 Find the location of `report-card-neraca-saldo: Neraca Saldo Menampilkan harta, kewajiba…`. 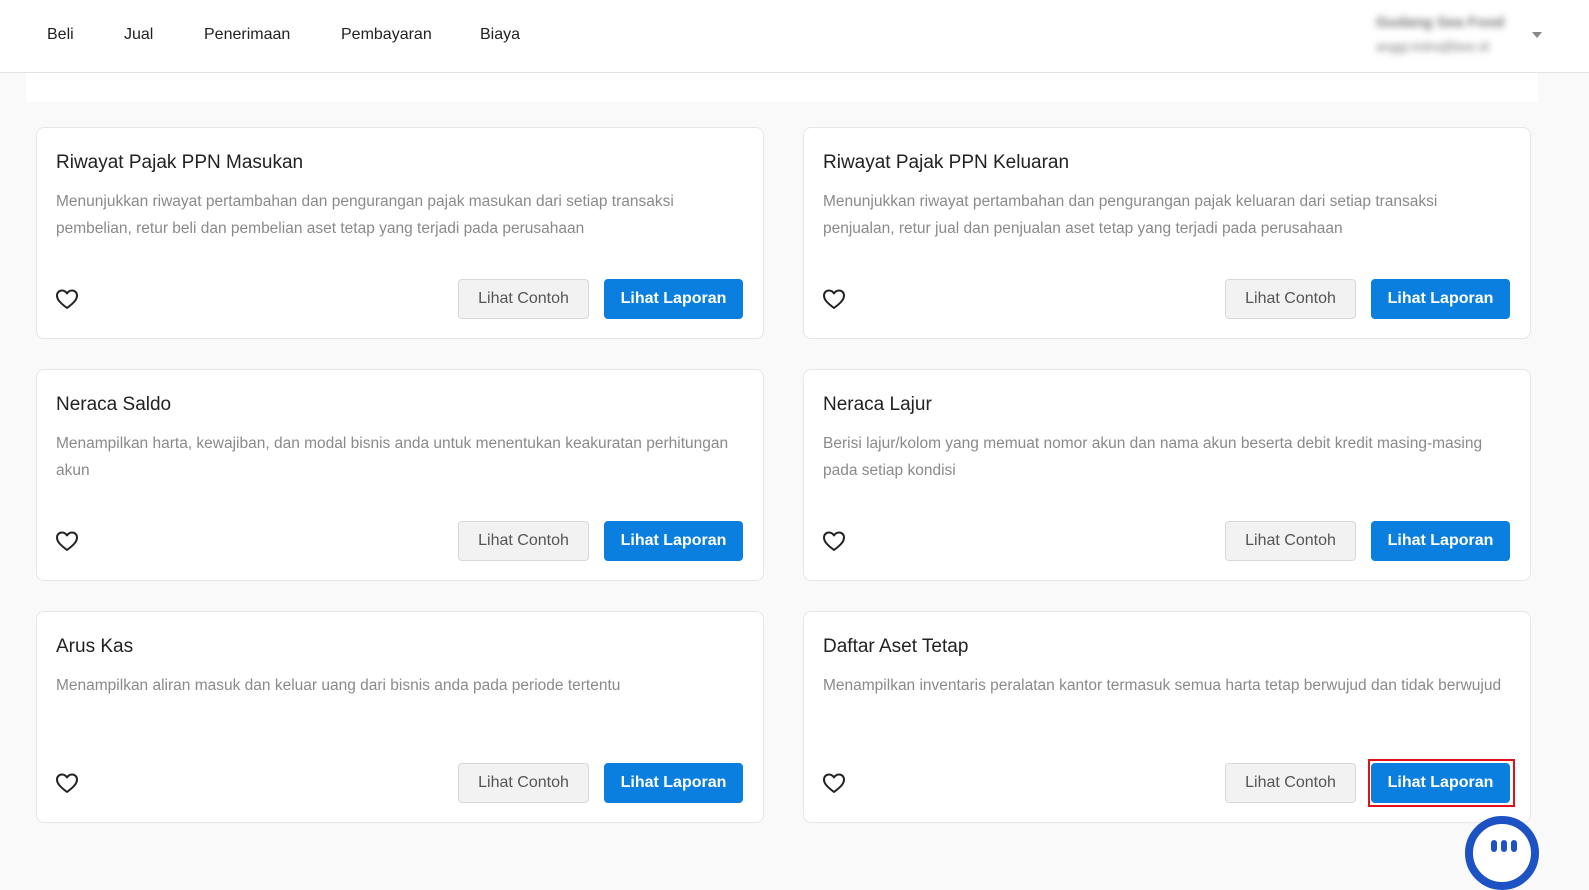

report-card-neraca-saldo: Neraca Saldo Menampilkan harta, kewajiba… is located at coordinates (400, 475).